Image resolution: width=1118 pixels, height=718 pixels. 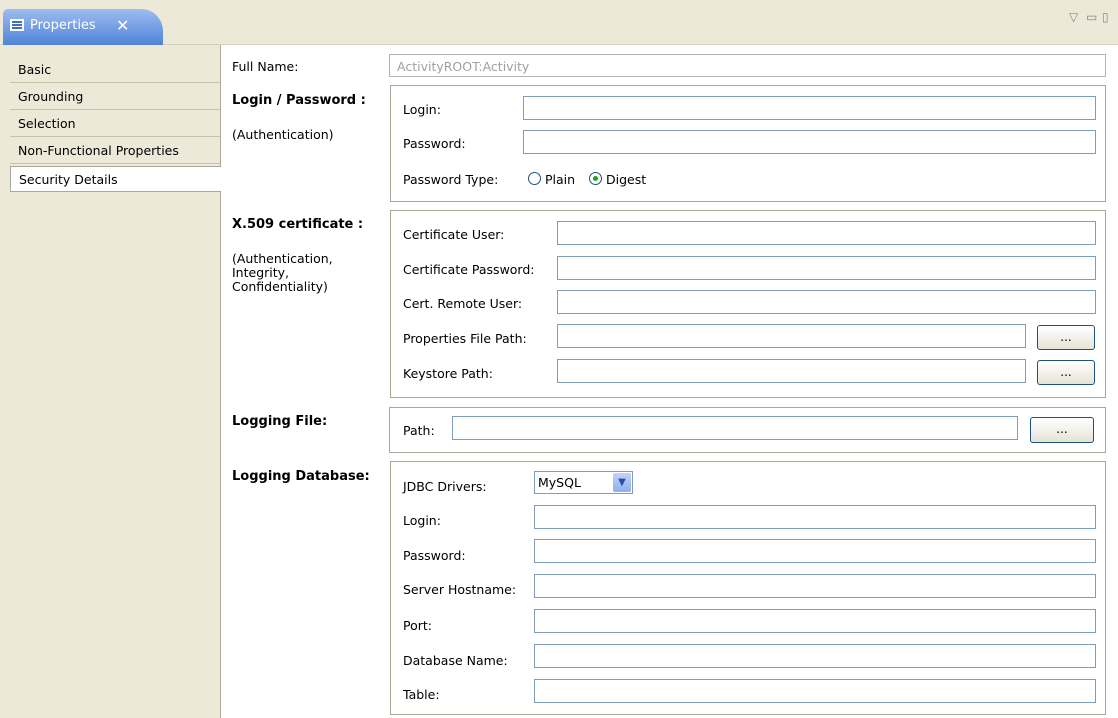 I want to click on properties-icon, so click(x=17, y=25).